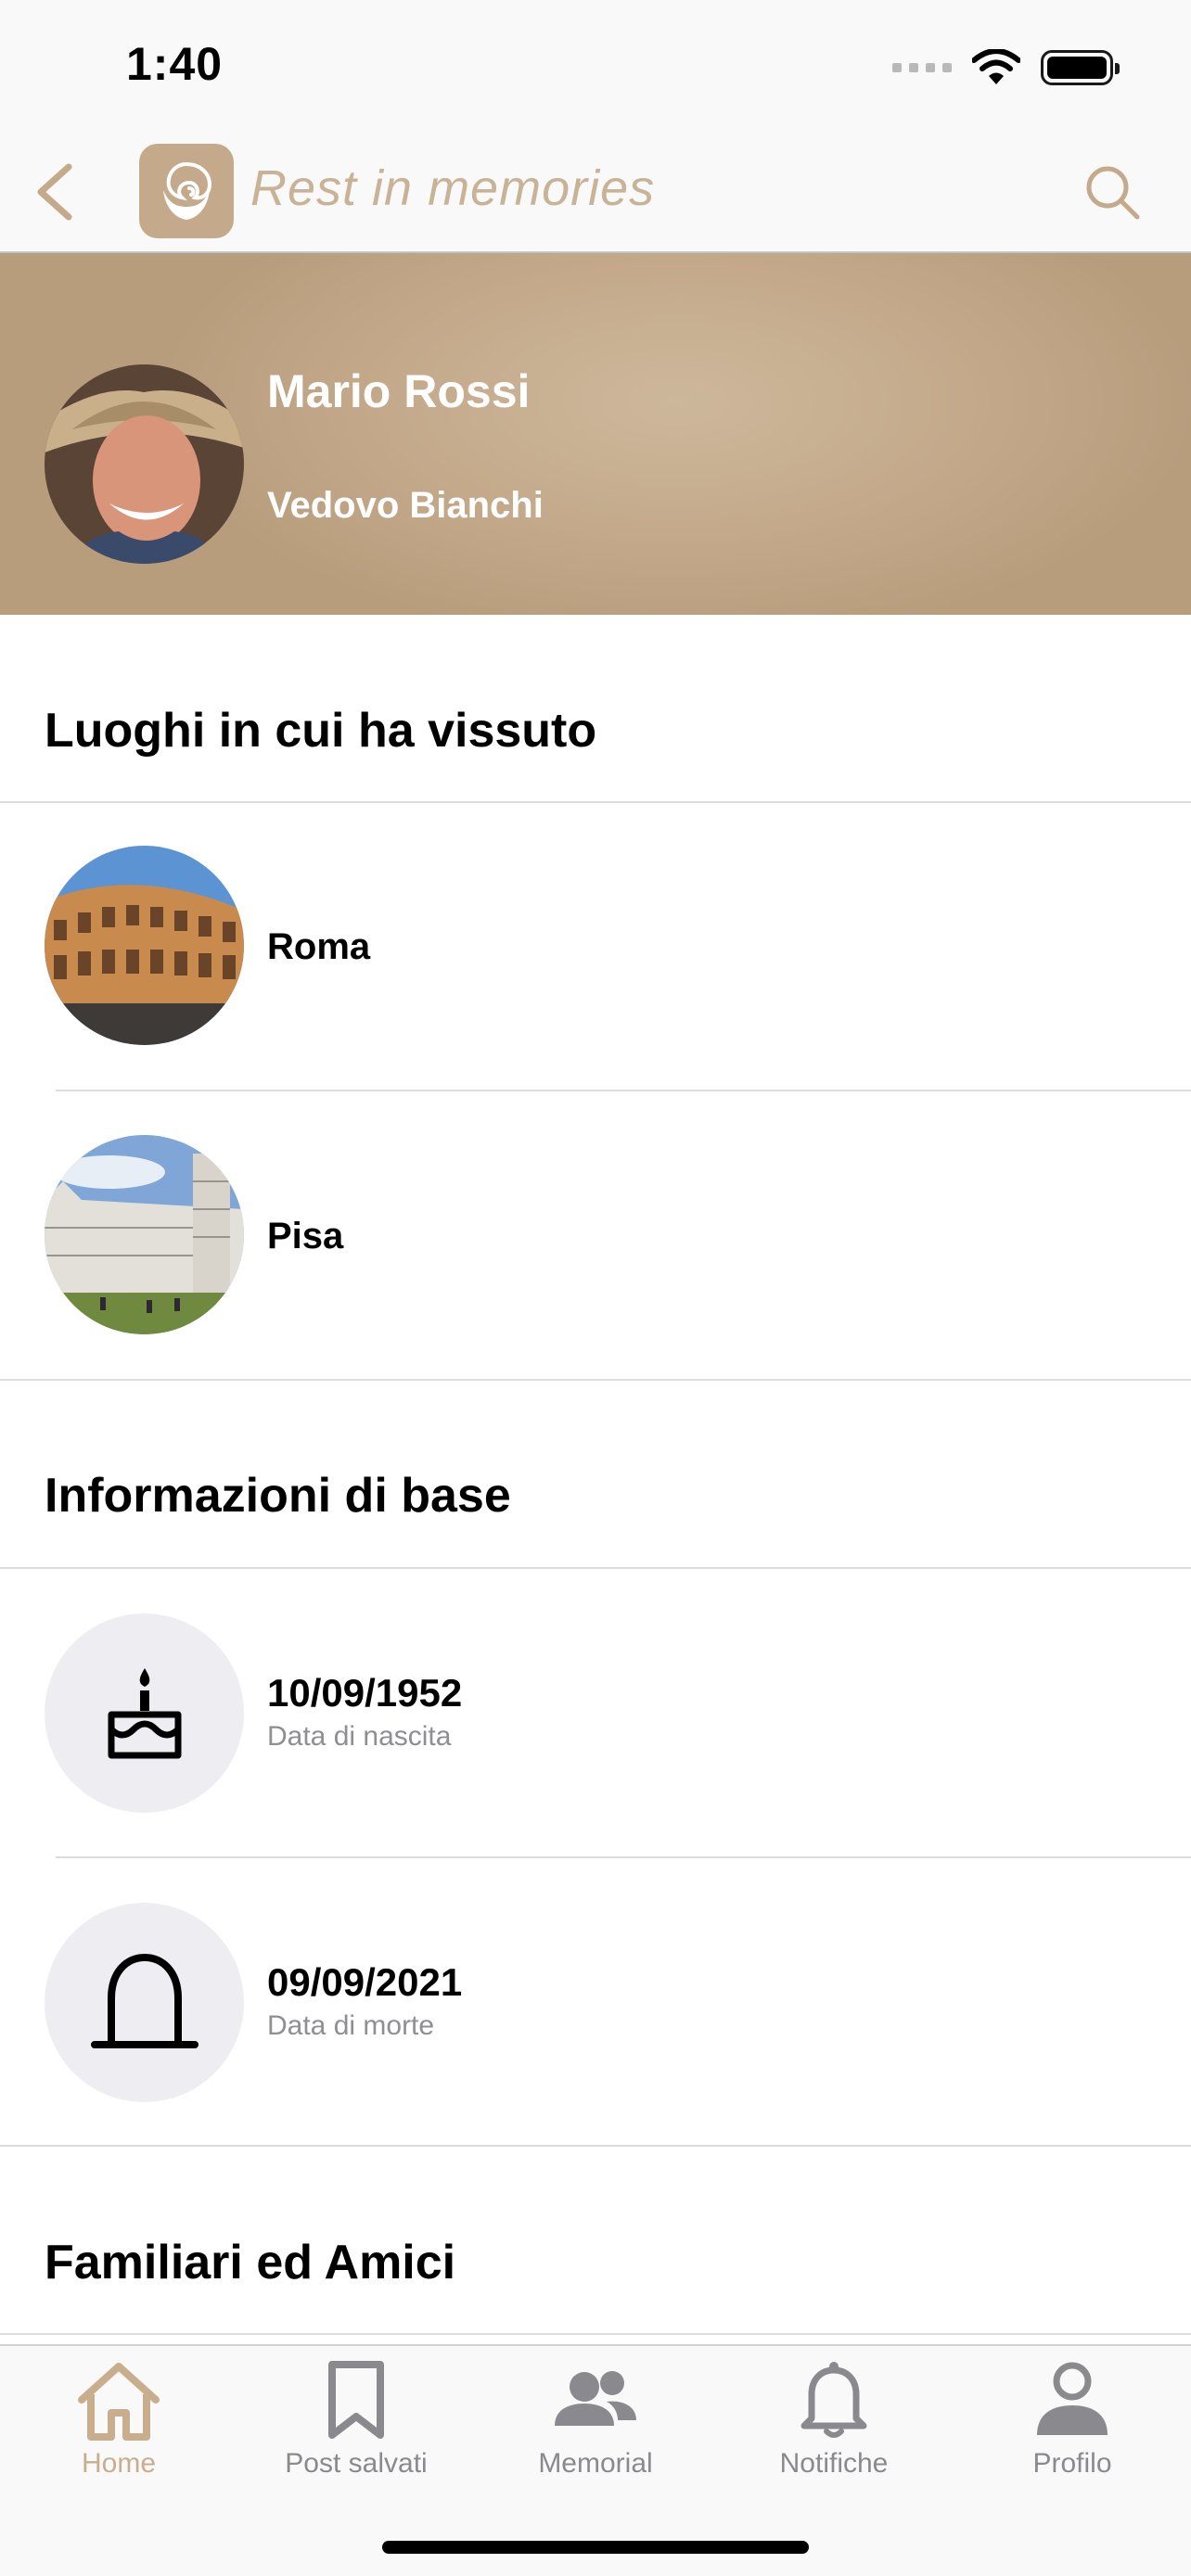 This screenshot has height=2576, width=1191. I want to click on cellular-signal-icon, so click(922, 67).